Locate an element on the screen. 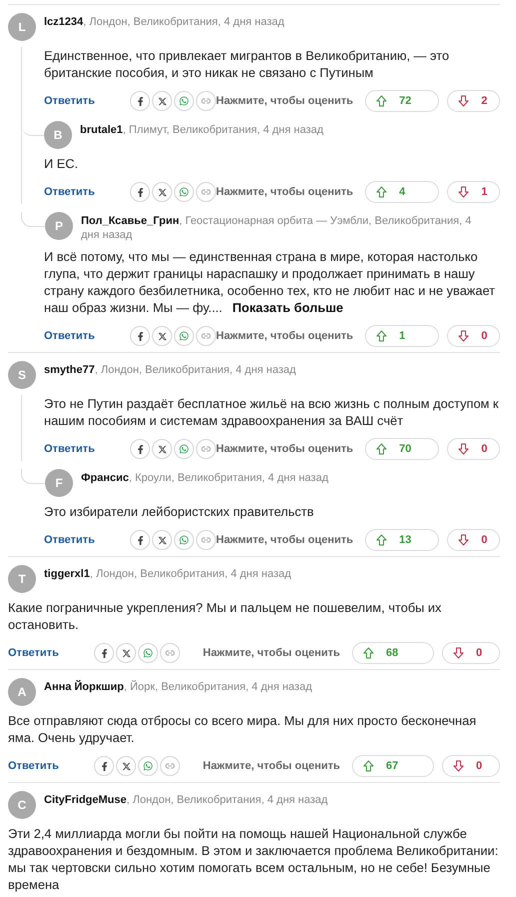 This screenshot has width=516, height=897. comment-byline: smythe77, Лондон, Великобритания, 4 дня назад is located at coordinates (170, 370).